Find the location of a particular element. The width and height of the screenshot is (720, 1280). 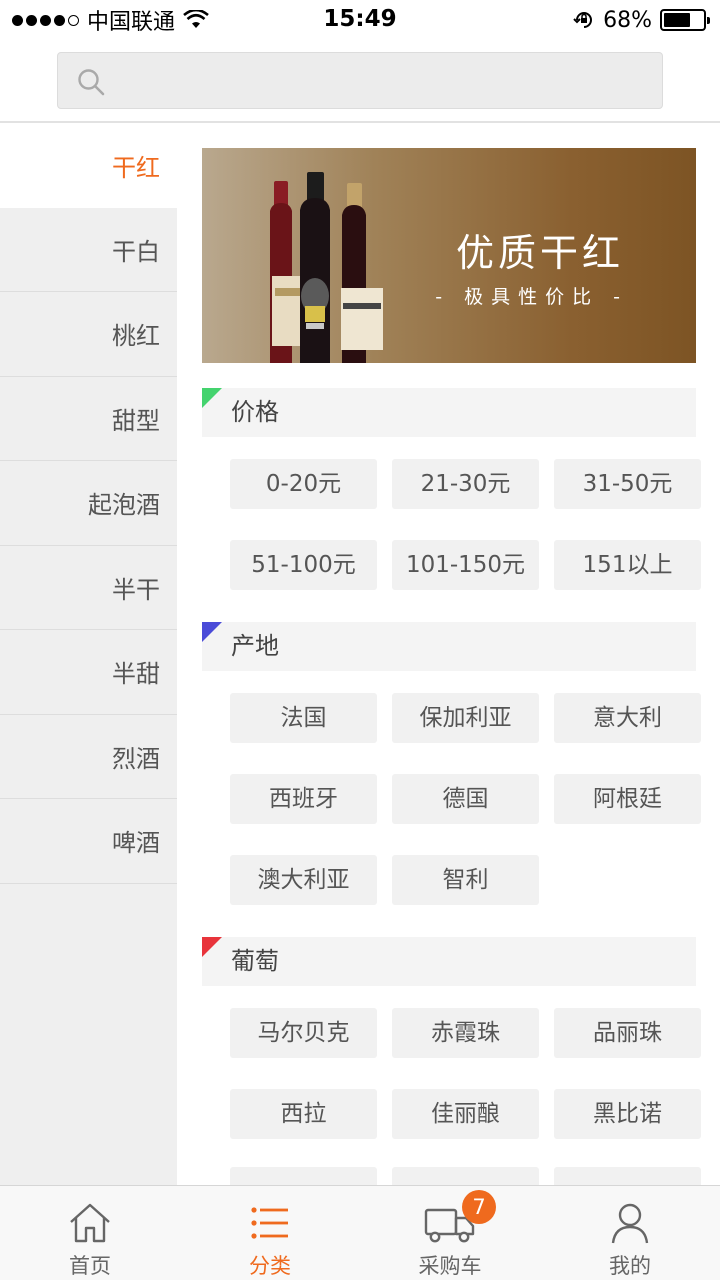

status-bar: 中国联通 15:49 68% is located at coordinates (360, 20).